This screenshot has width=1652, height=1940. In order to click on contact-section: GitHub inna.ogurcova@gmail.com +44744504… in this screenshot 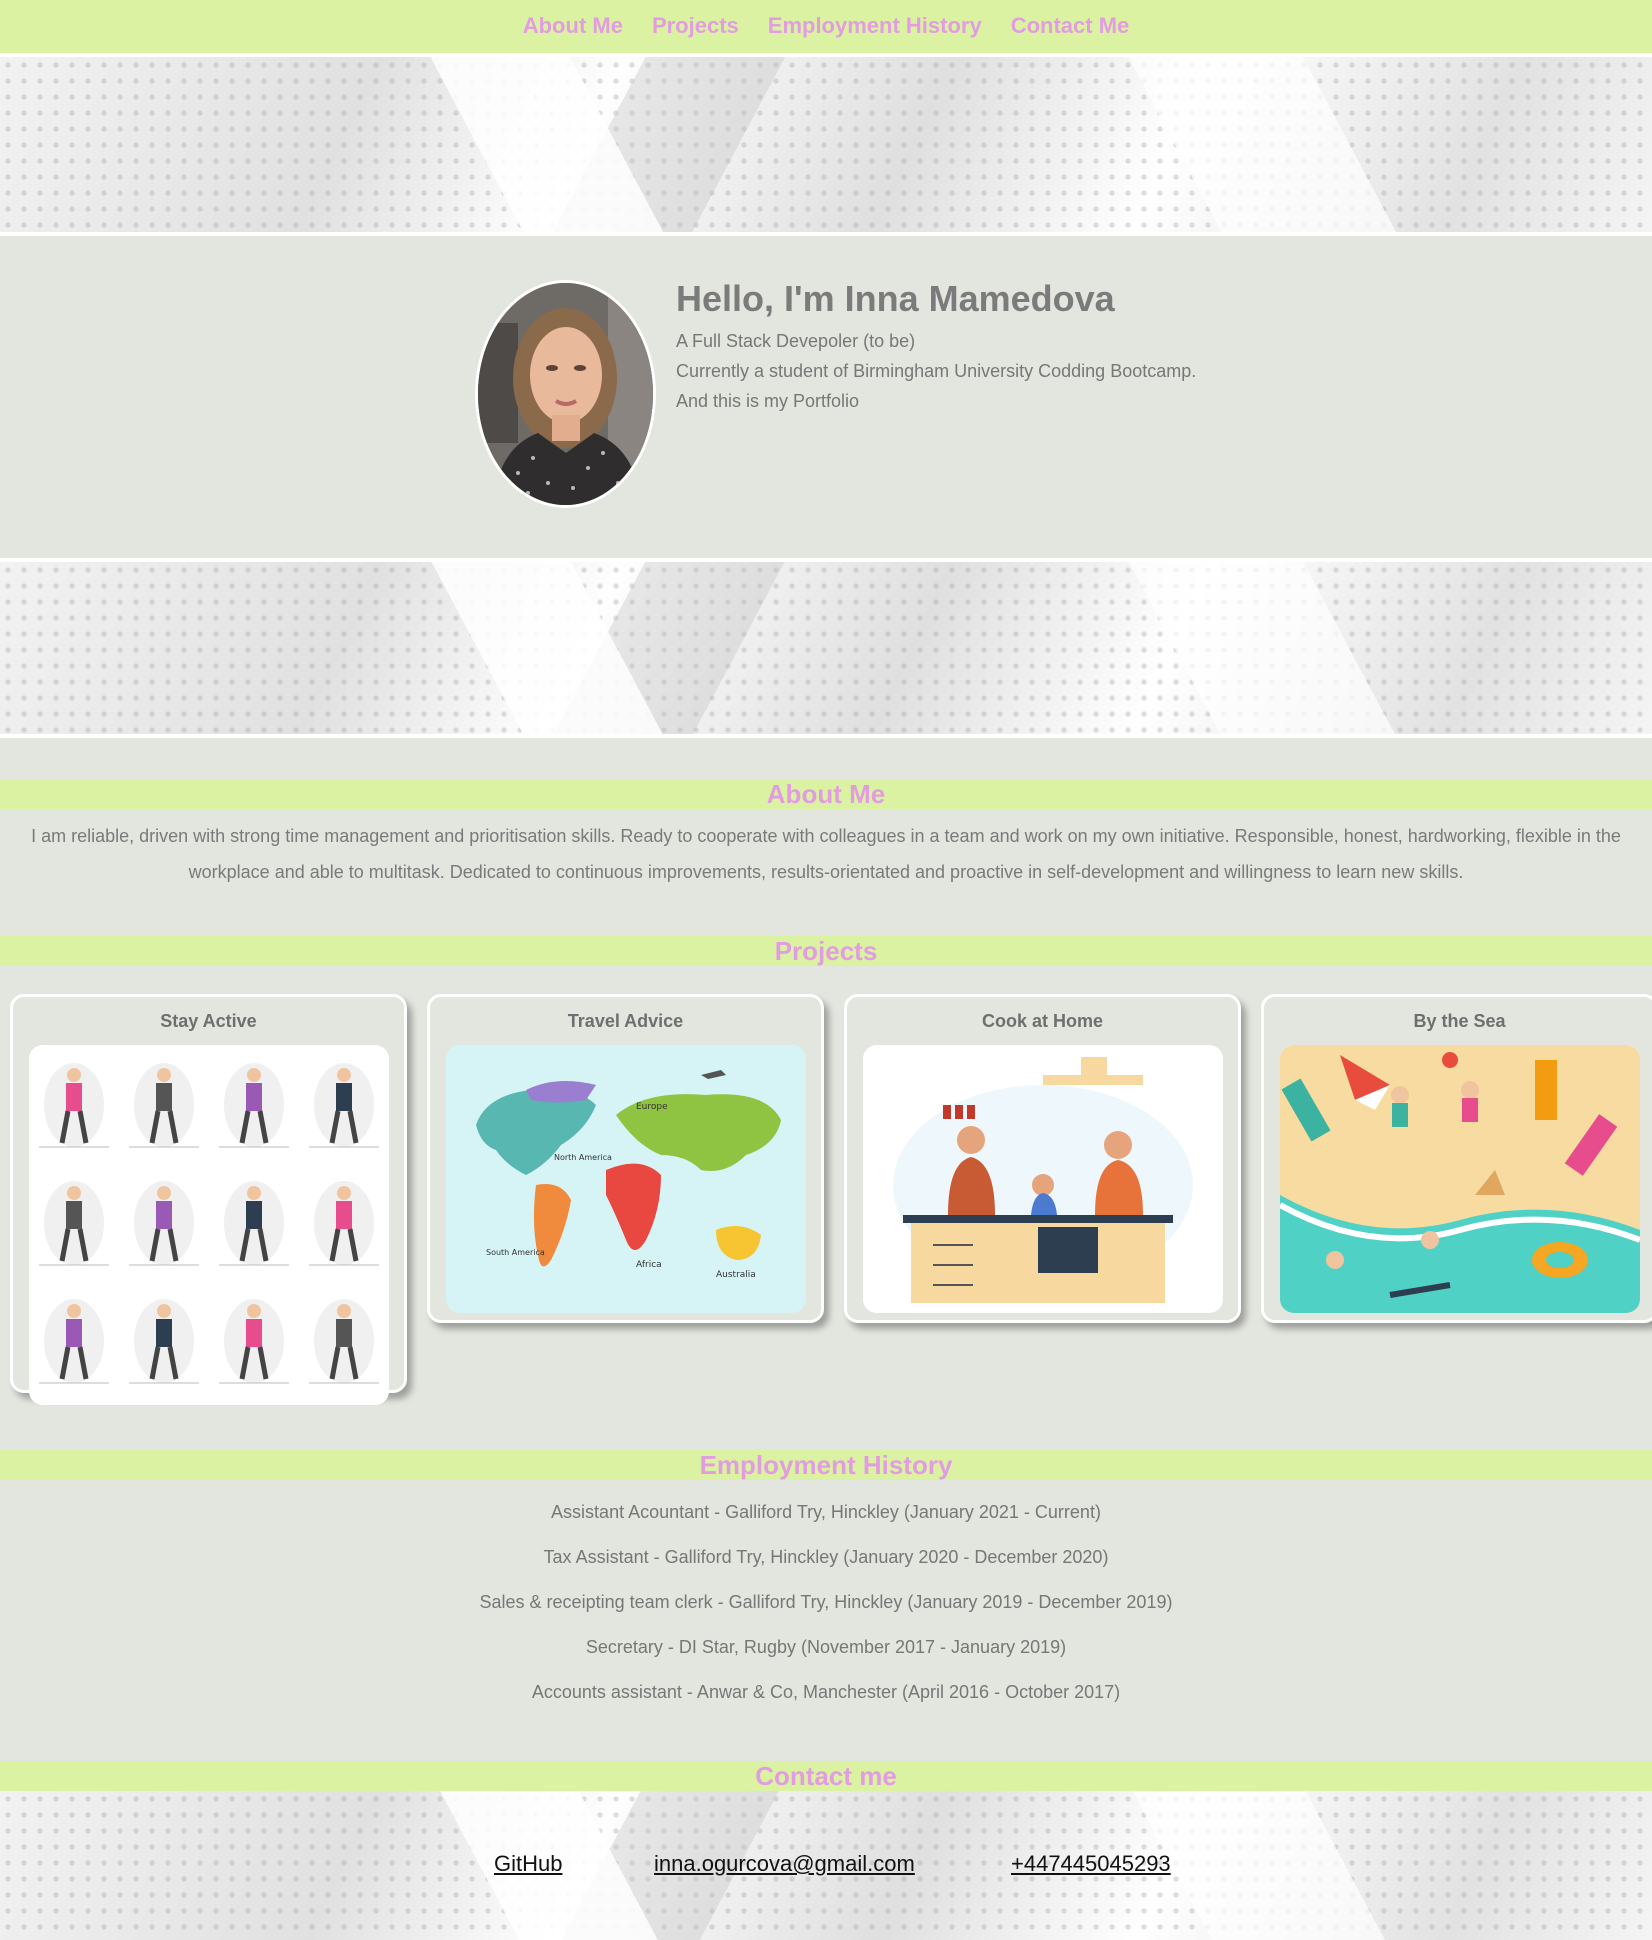, I will do `click(826, 1865)`.